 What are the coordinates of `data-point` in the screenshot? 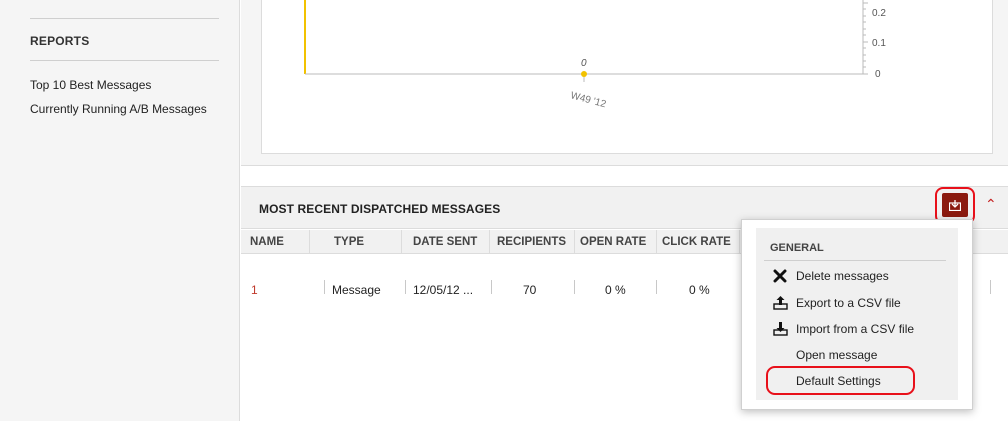 It's located at (584, 74).